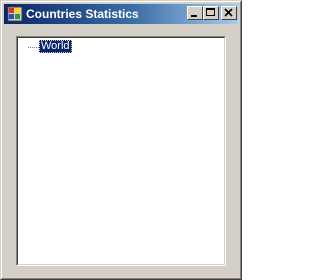  Describe the element at coordinates (33, 47) in the screenshot. I see `tree-connector-line` at that location.